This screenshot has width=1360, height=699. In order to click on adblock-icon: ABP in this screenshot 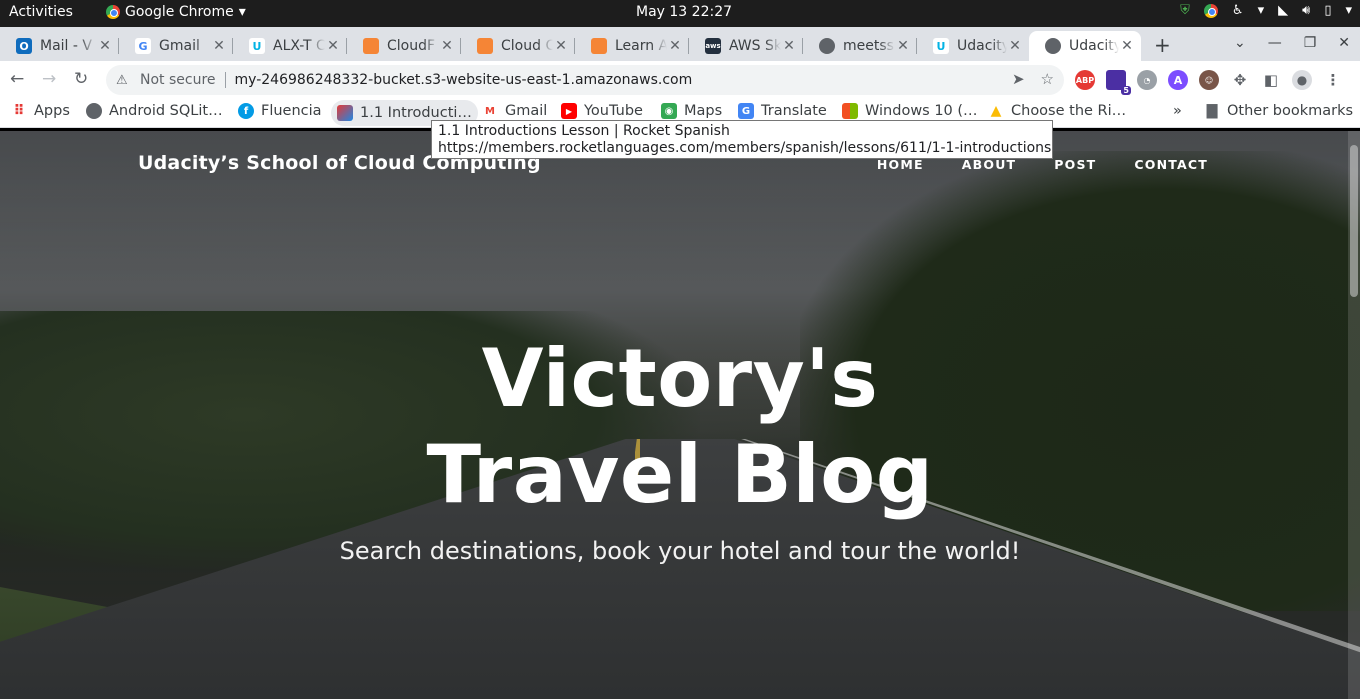, I will do `click(1085, 80)`.